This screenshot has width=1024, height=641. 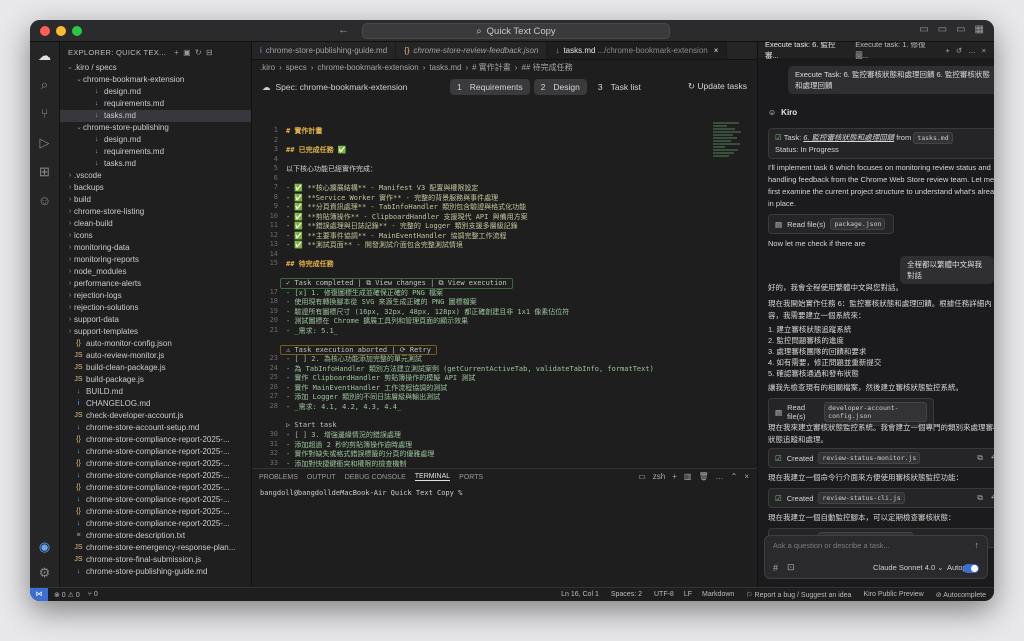 What do you see at coordinates (869, 458) in the screenshot?
I see `created-file-chip-1: review-status-monitor.js` at bounding box center [869, 458].